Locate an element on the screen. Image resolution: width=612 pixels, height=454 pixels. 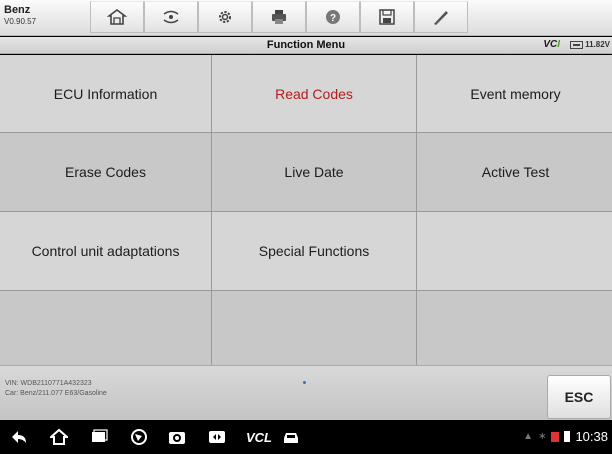
menu-item-live-data: Live Date is located at coordinates (314, 172).